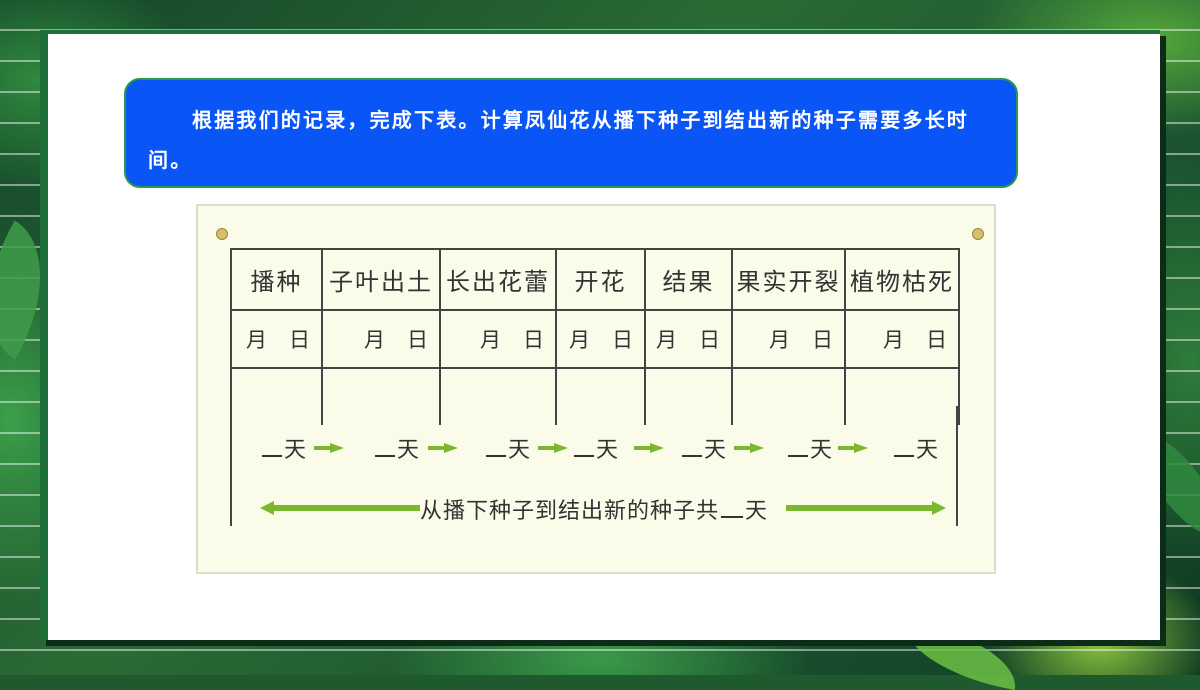 The image size is (1200, 690). Describe the element at coordinates (340, 508) in the screenshot. I see `left-long-arrow-icon` at that location.